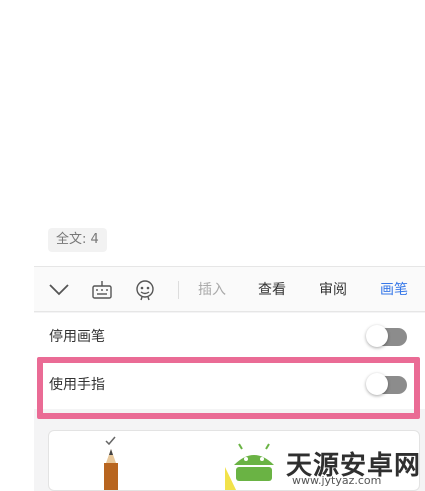  What do you see at coordinates (394, 290) in the screenshot?
I see `tab-pen: 画笔` at bounding box center [394, 290].